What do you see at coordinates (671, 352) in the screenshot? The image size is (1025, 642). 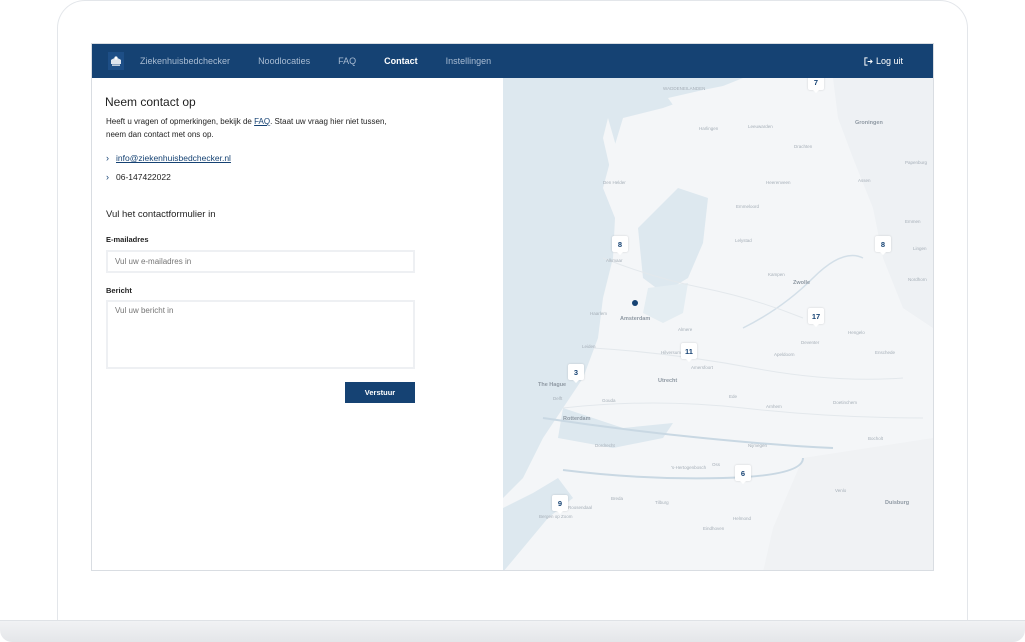 I see `map-label: Hilversum` at bounding box center [671, 352].